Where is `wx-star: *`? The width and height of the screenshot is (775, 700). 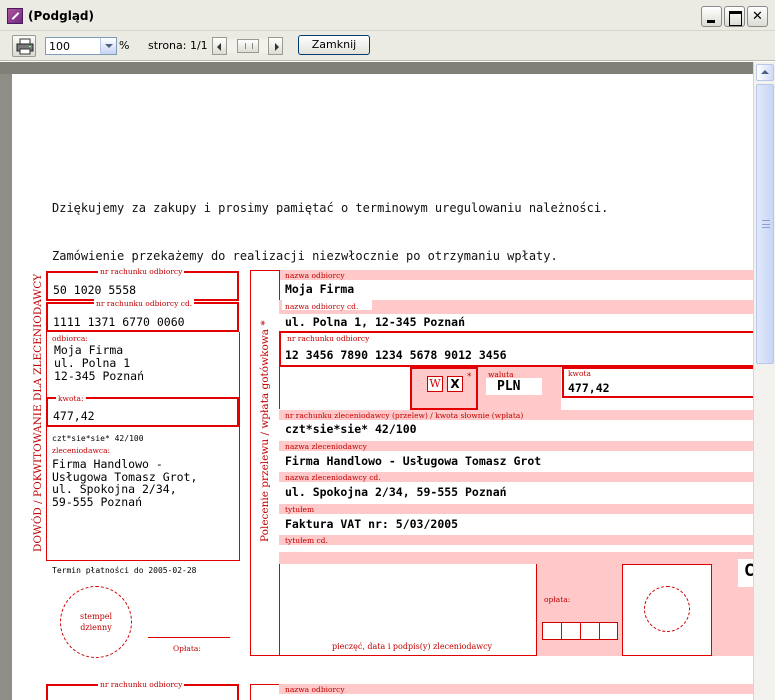
wx-star: * is located at coordinates (469, 377).